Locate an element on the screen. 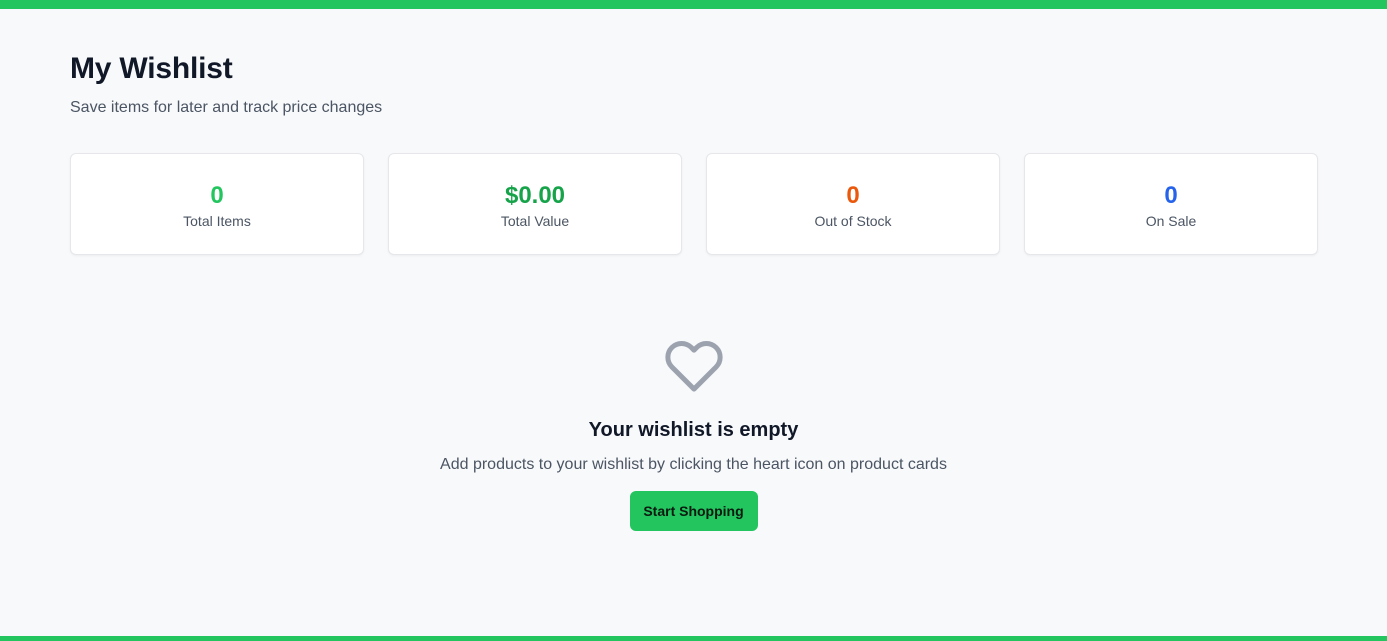 The image size is (1387, 641). out-of-stock-value: 0 is located at coordinates (853, 195).